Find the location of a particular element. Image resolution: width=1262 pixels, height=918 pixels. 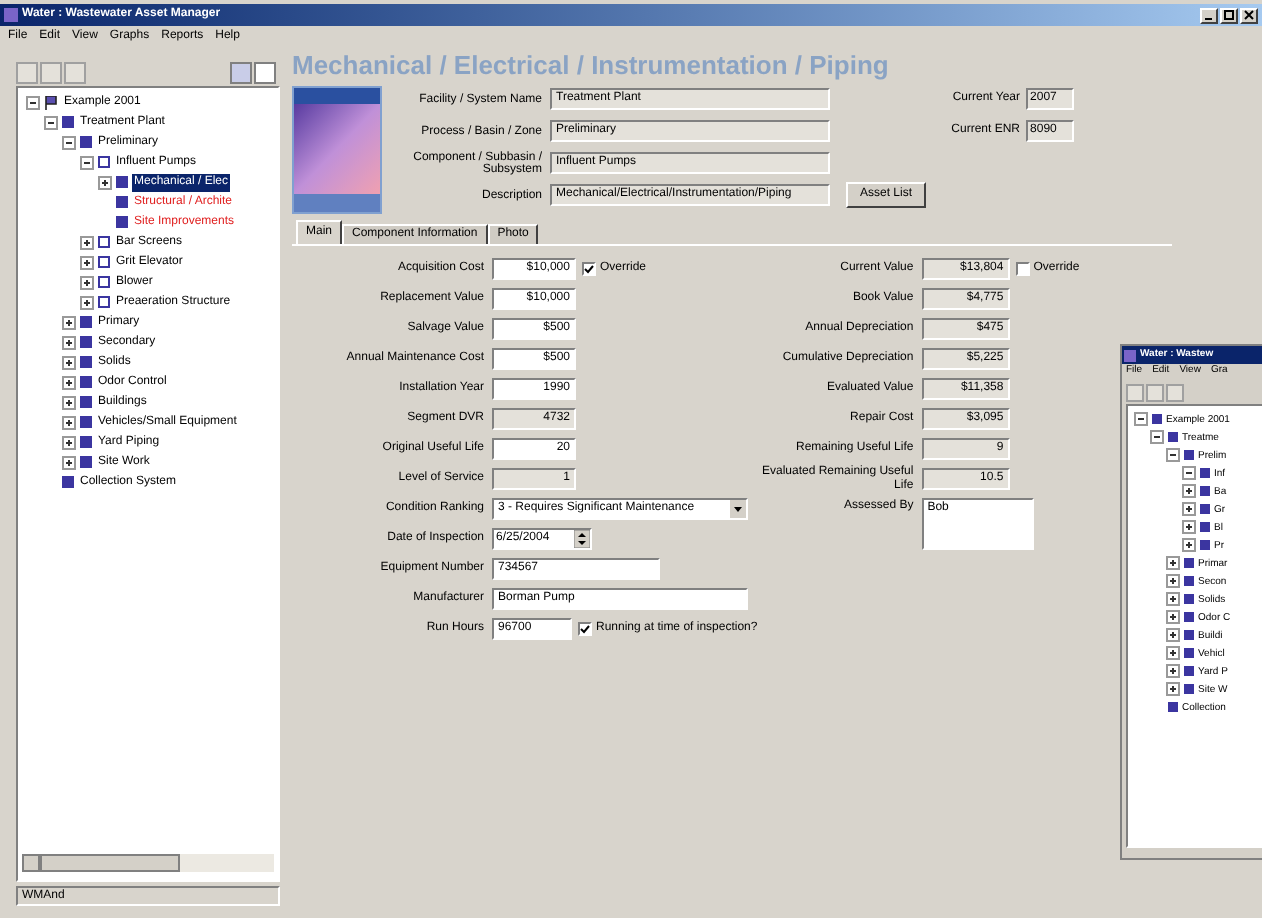

flag-icon is located at coordinates (51, 102).